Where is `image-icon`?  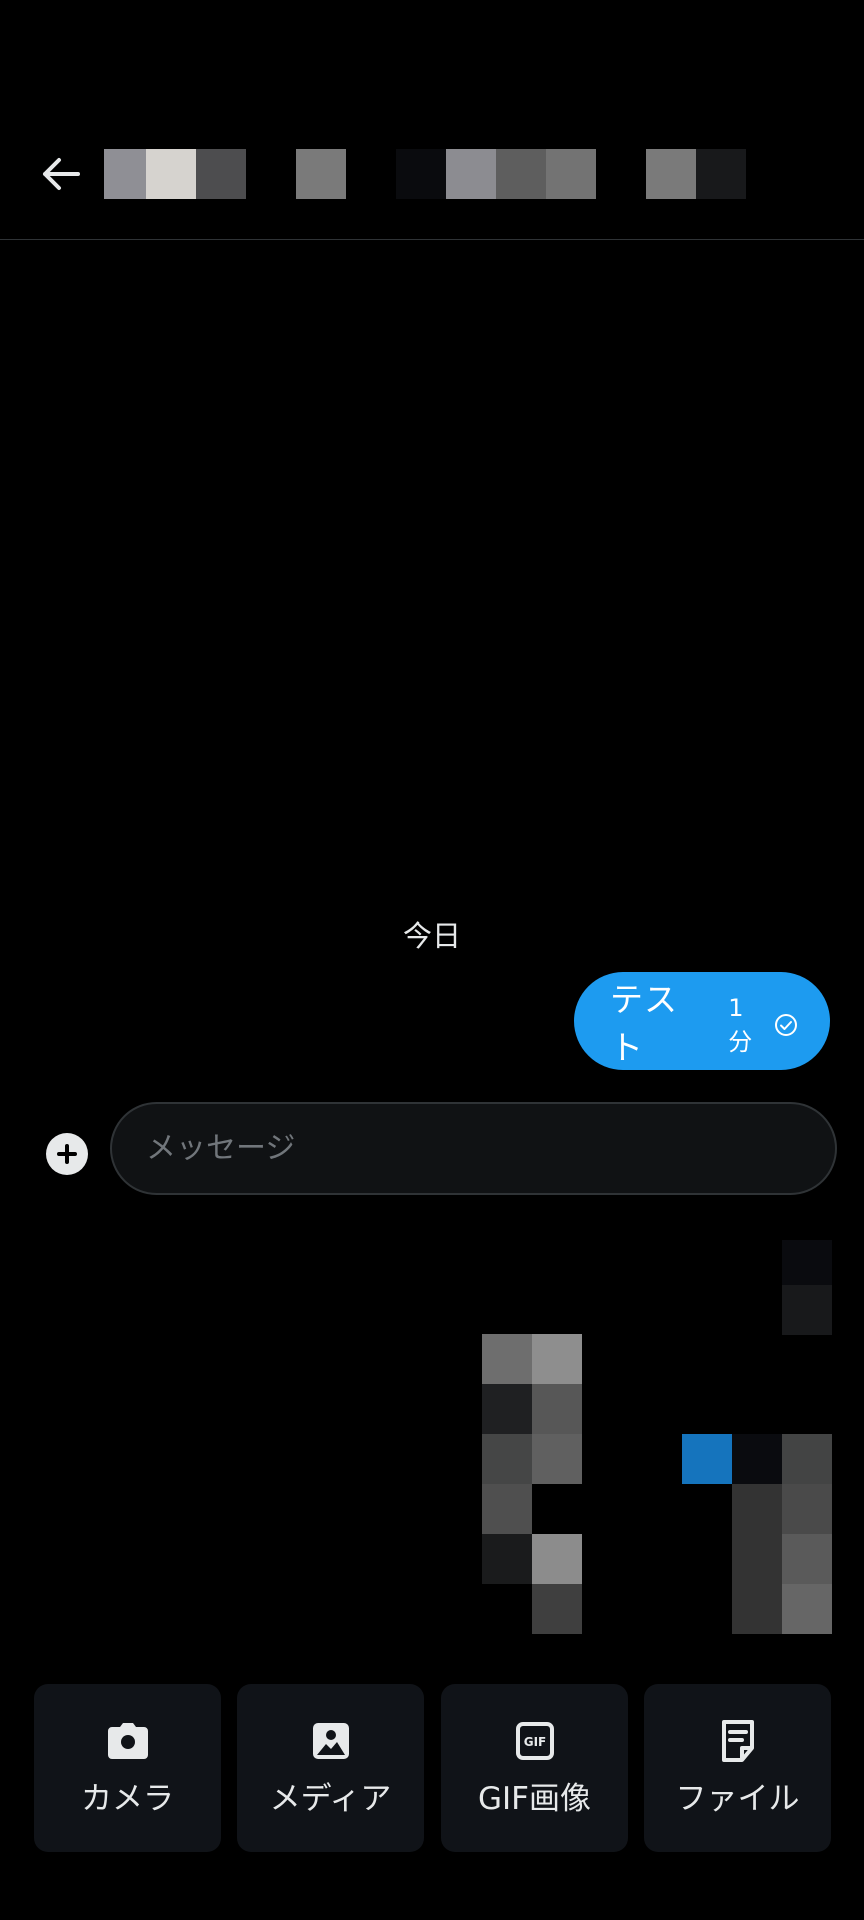 image-icon is located at coordinates (331, 1741).